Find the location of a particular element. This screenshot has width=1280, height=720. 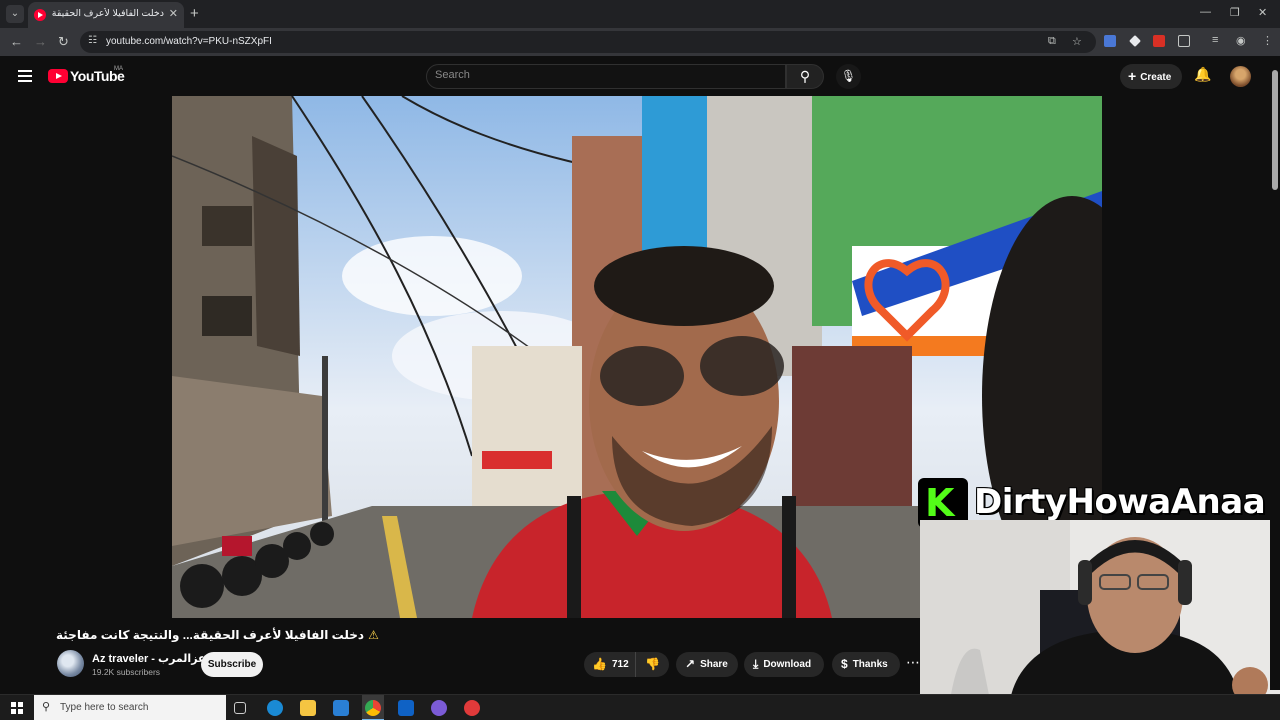

download-icon: ⤓ is located at coordinates (756, 664).